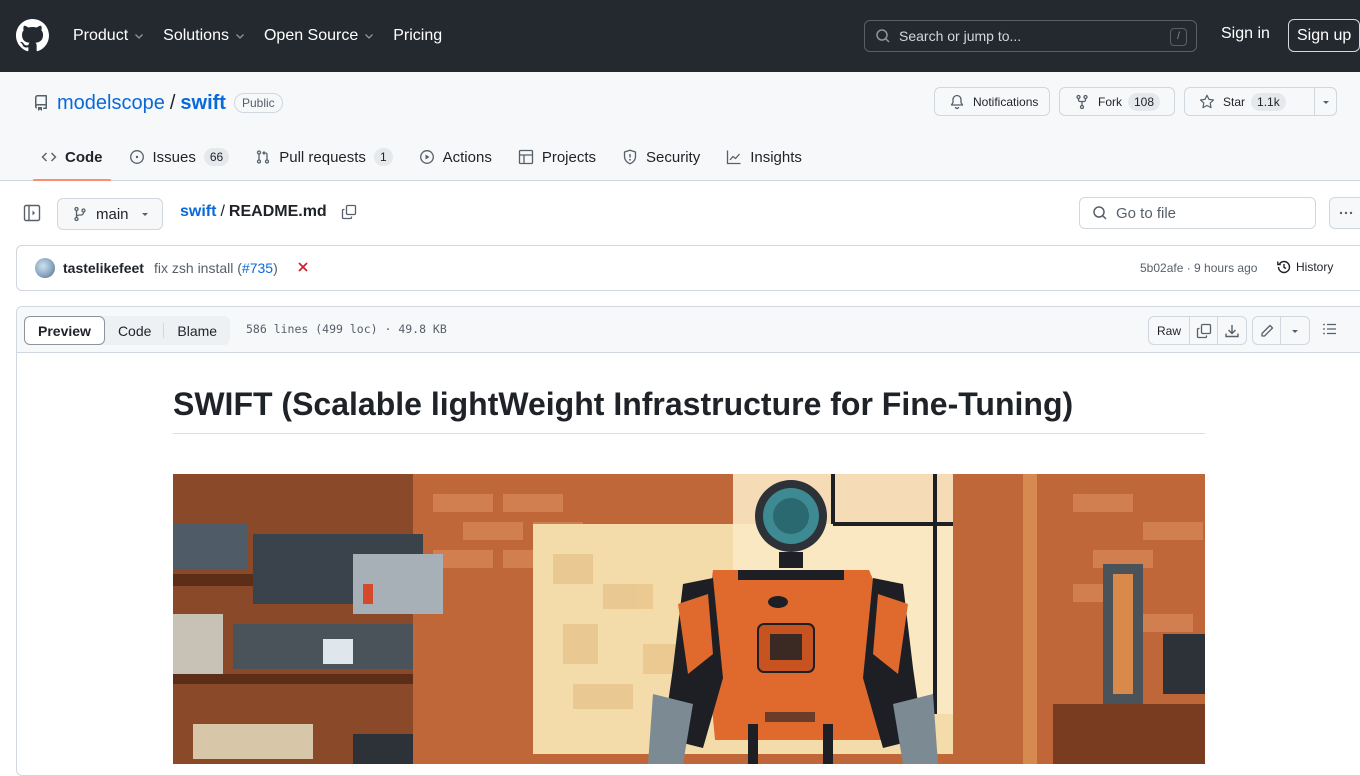  I want to click on more-options-button, so click(1344, 213).